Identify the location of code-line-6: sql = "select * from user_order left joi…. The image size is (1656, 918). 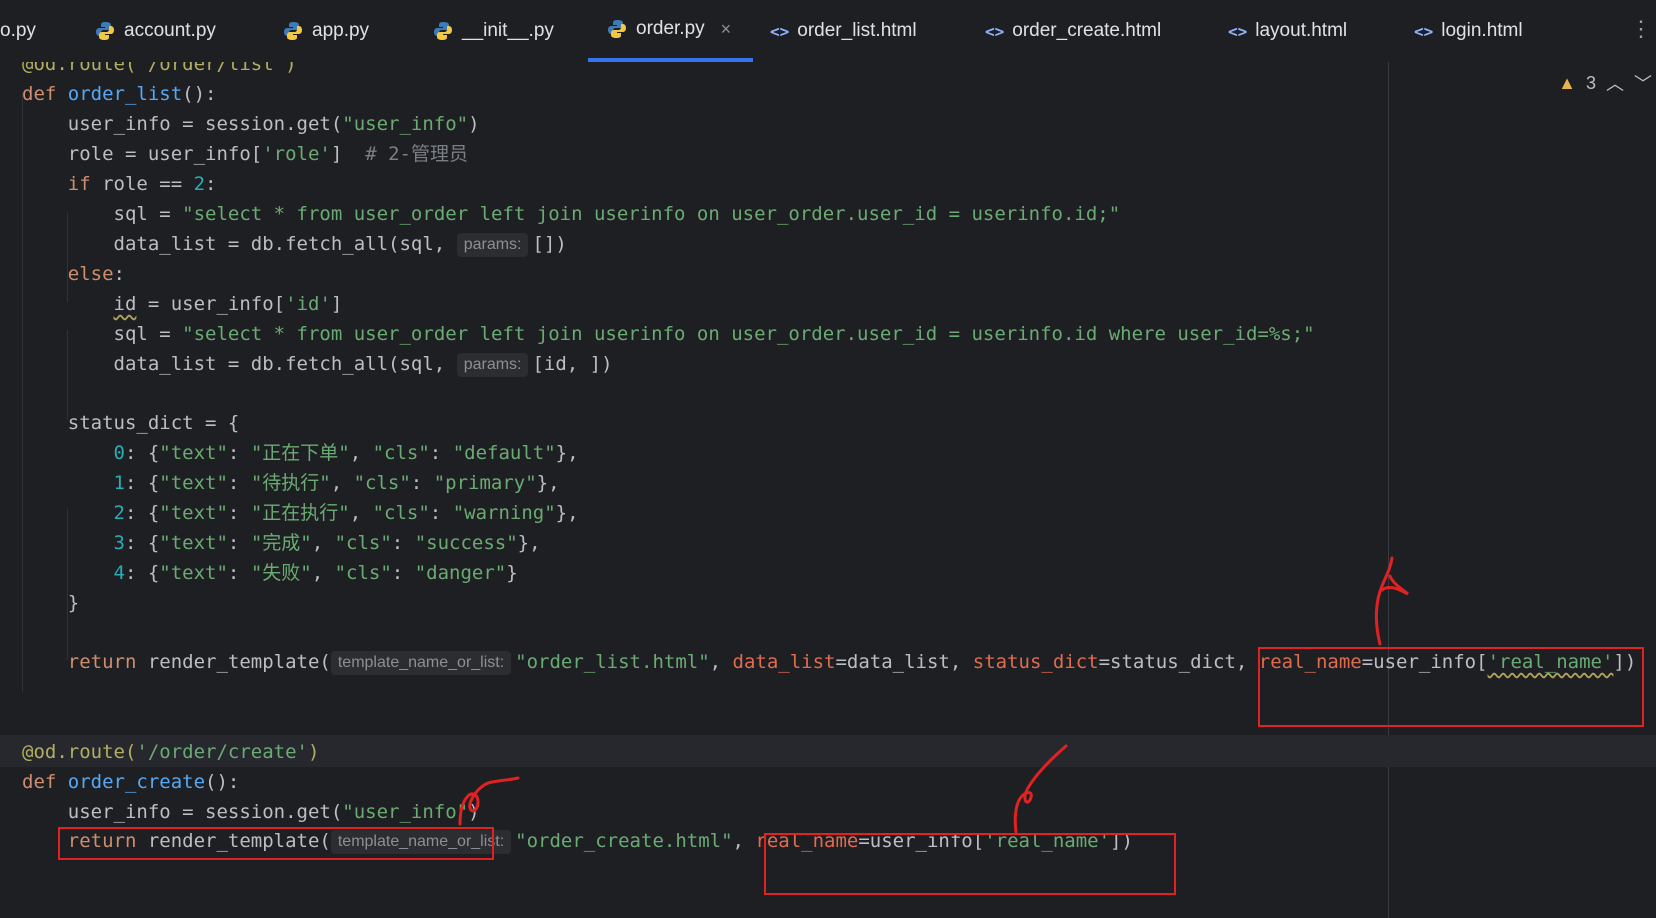
(571, 214).